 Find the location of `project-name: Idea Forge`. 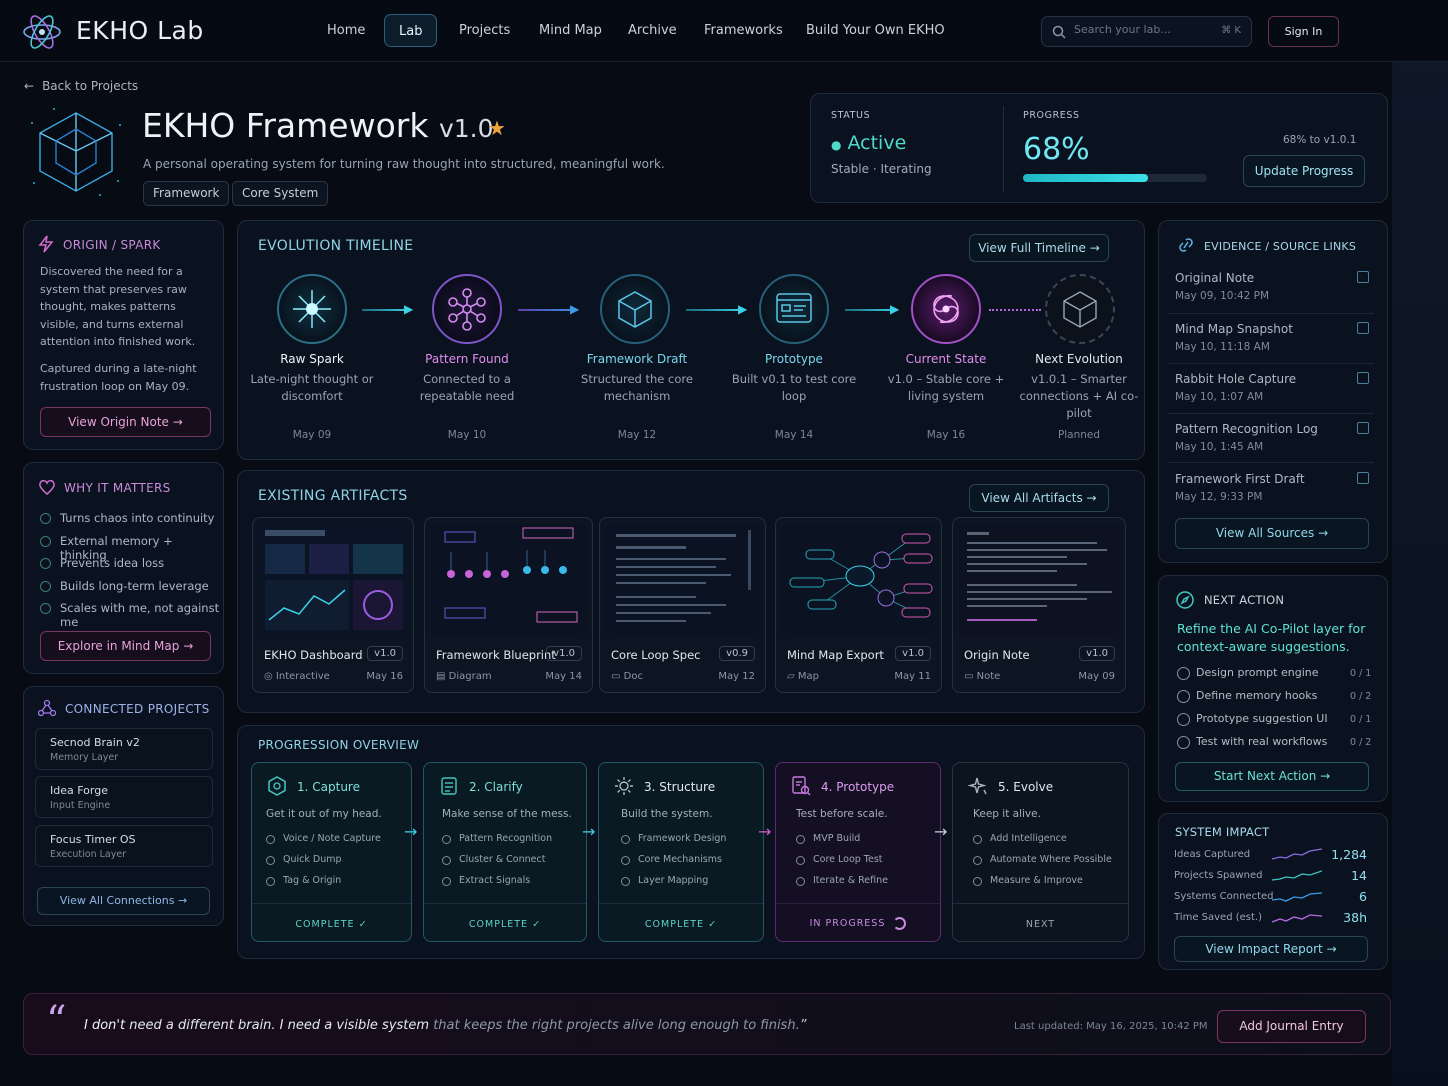

project-name: Idea Forge is located at coordinates (79, 790).